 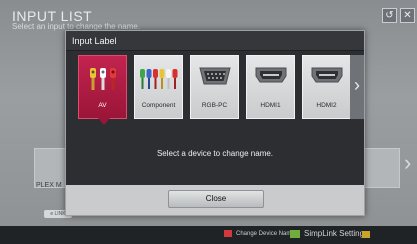 I want to click on input-tile-rgb-pc: RGB-PC, so click(x=214, y=87).